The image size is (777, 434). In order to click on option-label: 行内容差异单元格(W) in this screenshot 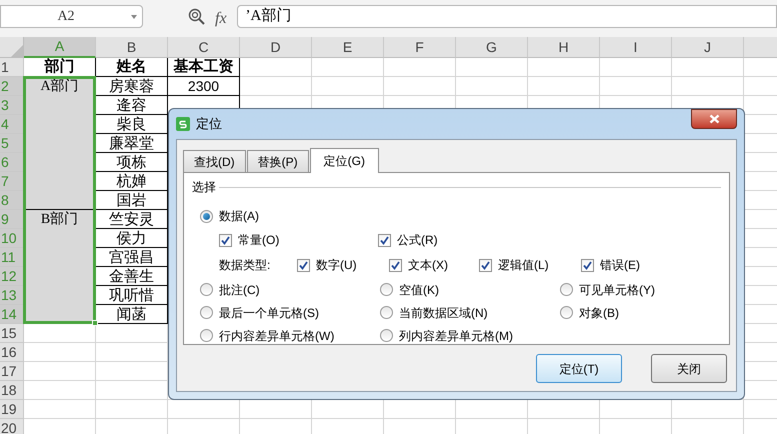, I will do `click(276, 336)`.